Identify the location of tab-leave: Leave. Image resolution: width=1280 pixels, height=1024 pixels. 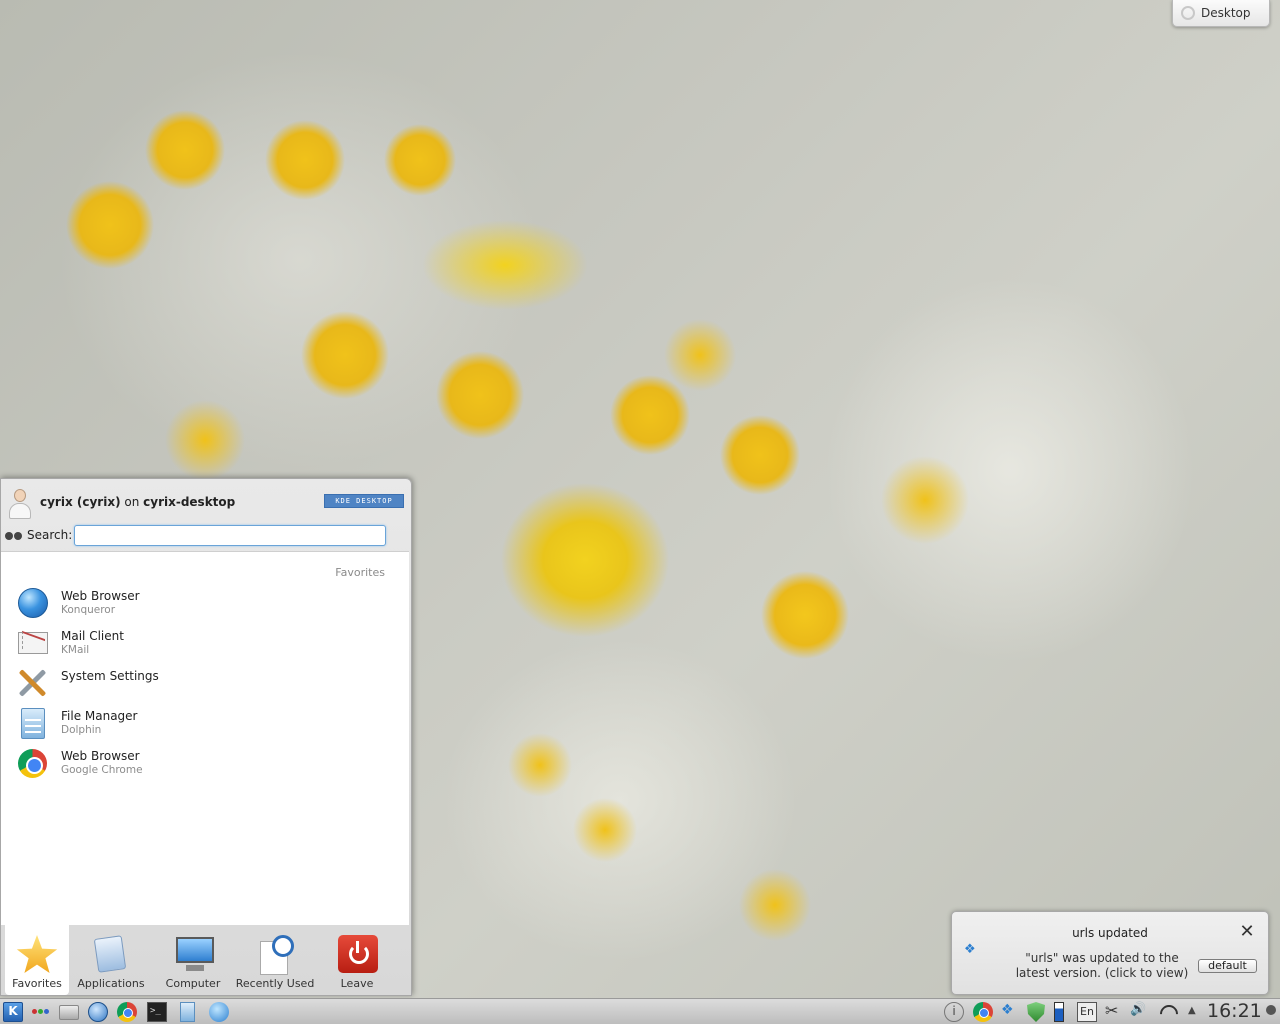
(357, 960).